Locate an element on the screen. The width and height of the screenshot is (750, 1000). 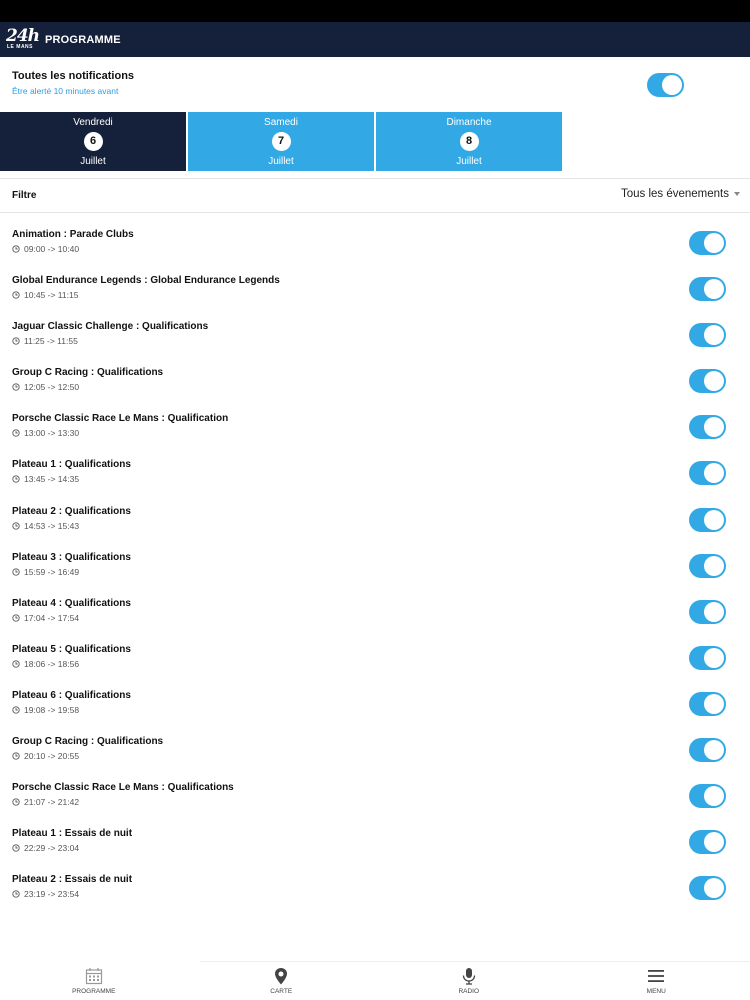
event-time-range: 23:19 -> 23:54 is located at coordinates (52, 894).